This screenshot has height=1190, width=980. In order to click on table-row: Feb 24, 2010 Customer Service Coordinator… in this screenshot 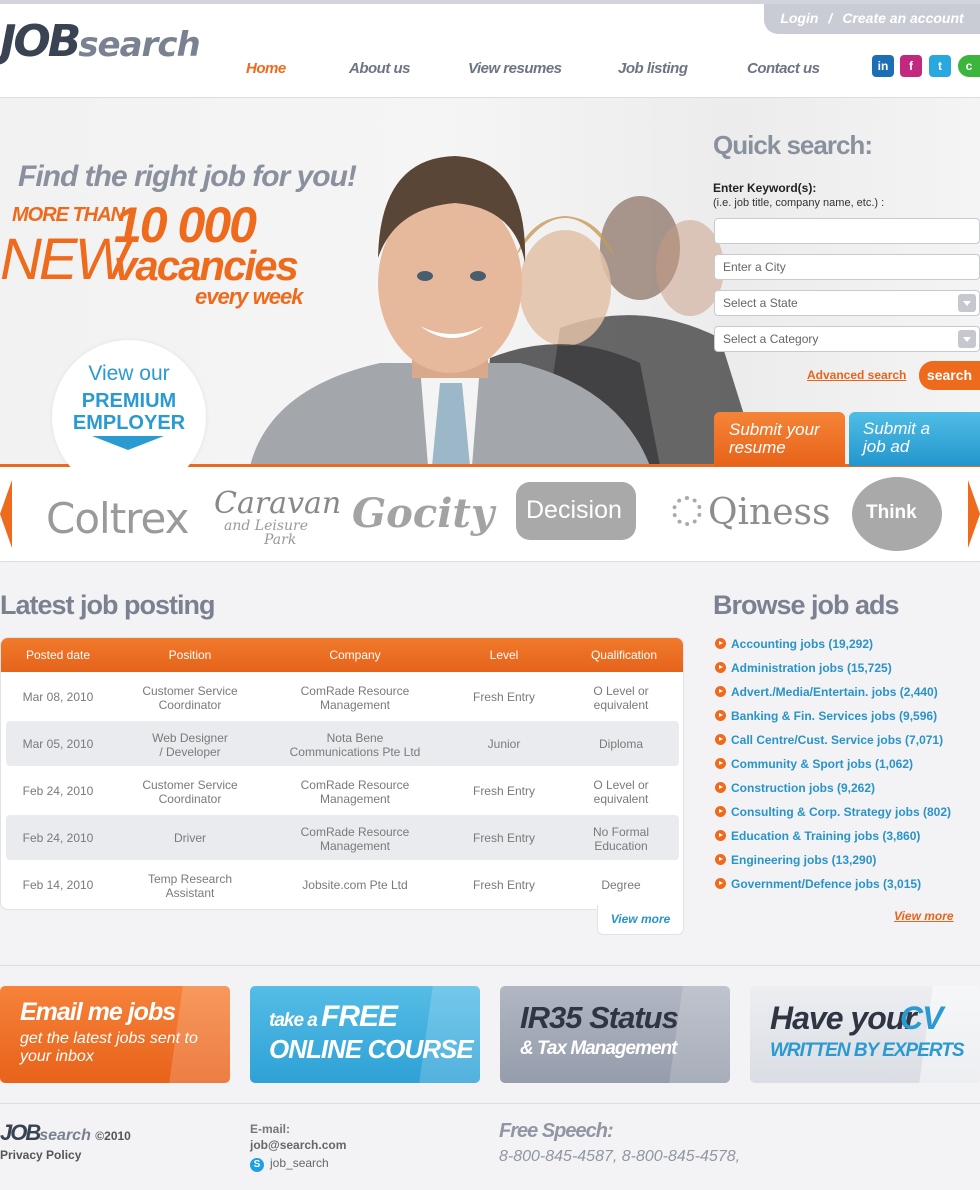, I will do `click(342, 790)`.